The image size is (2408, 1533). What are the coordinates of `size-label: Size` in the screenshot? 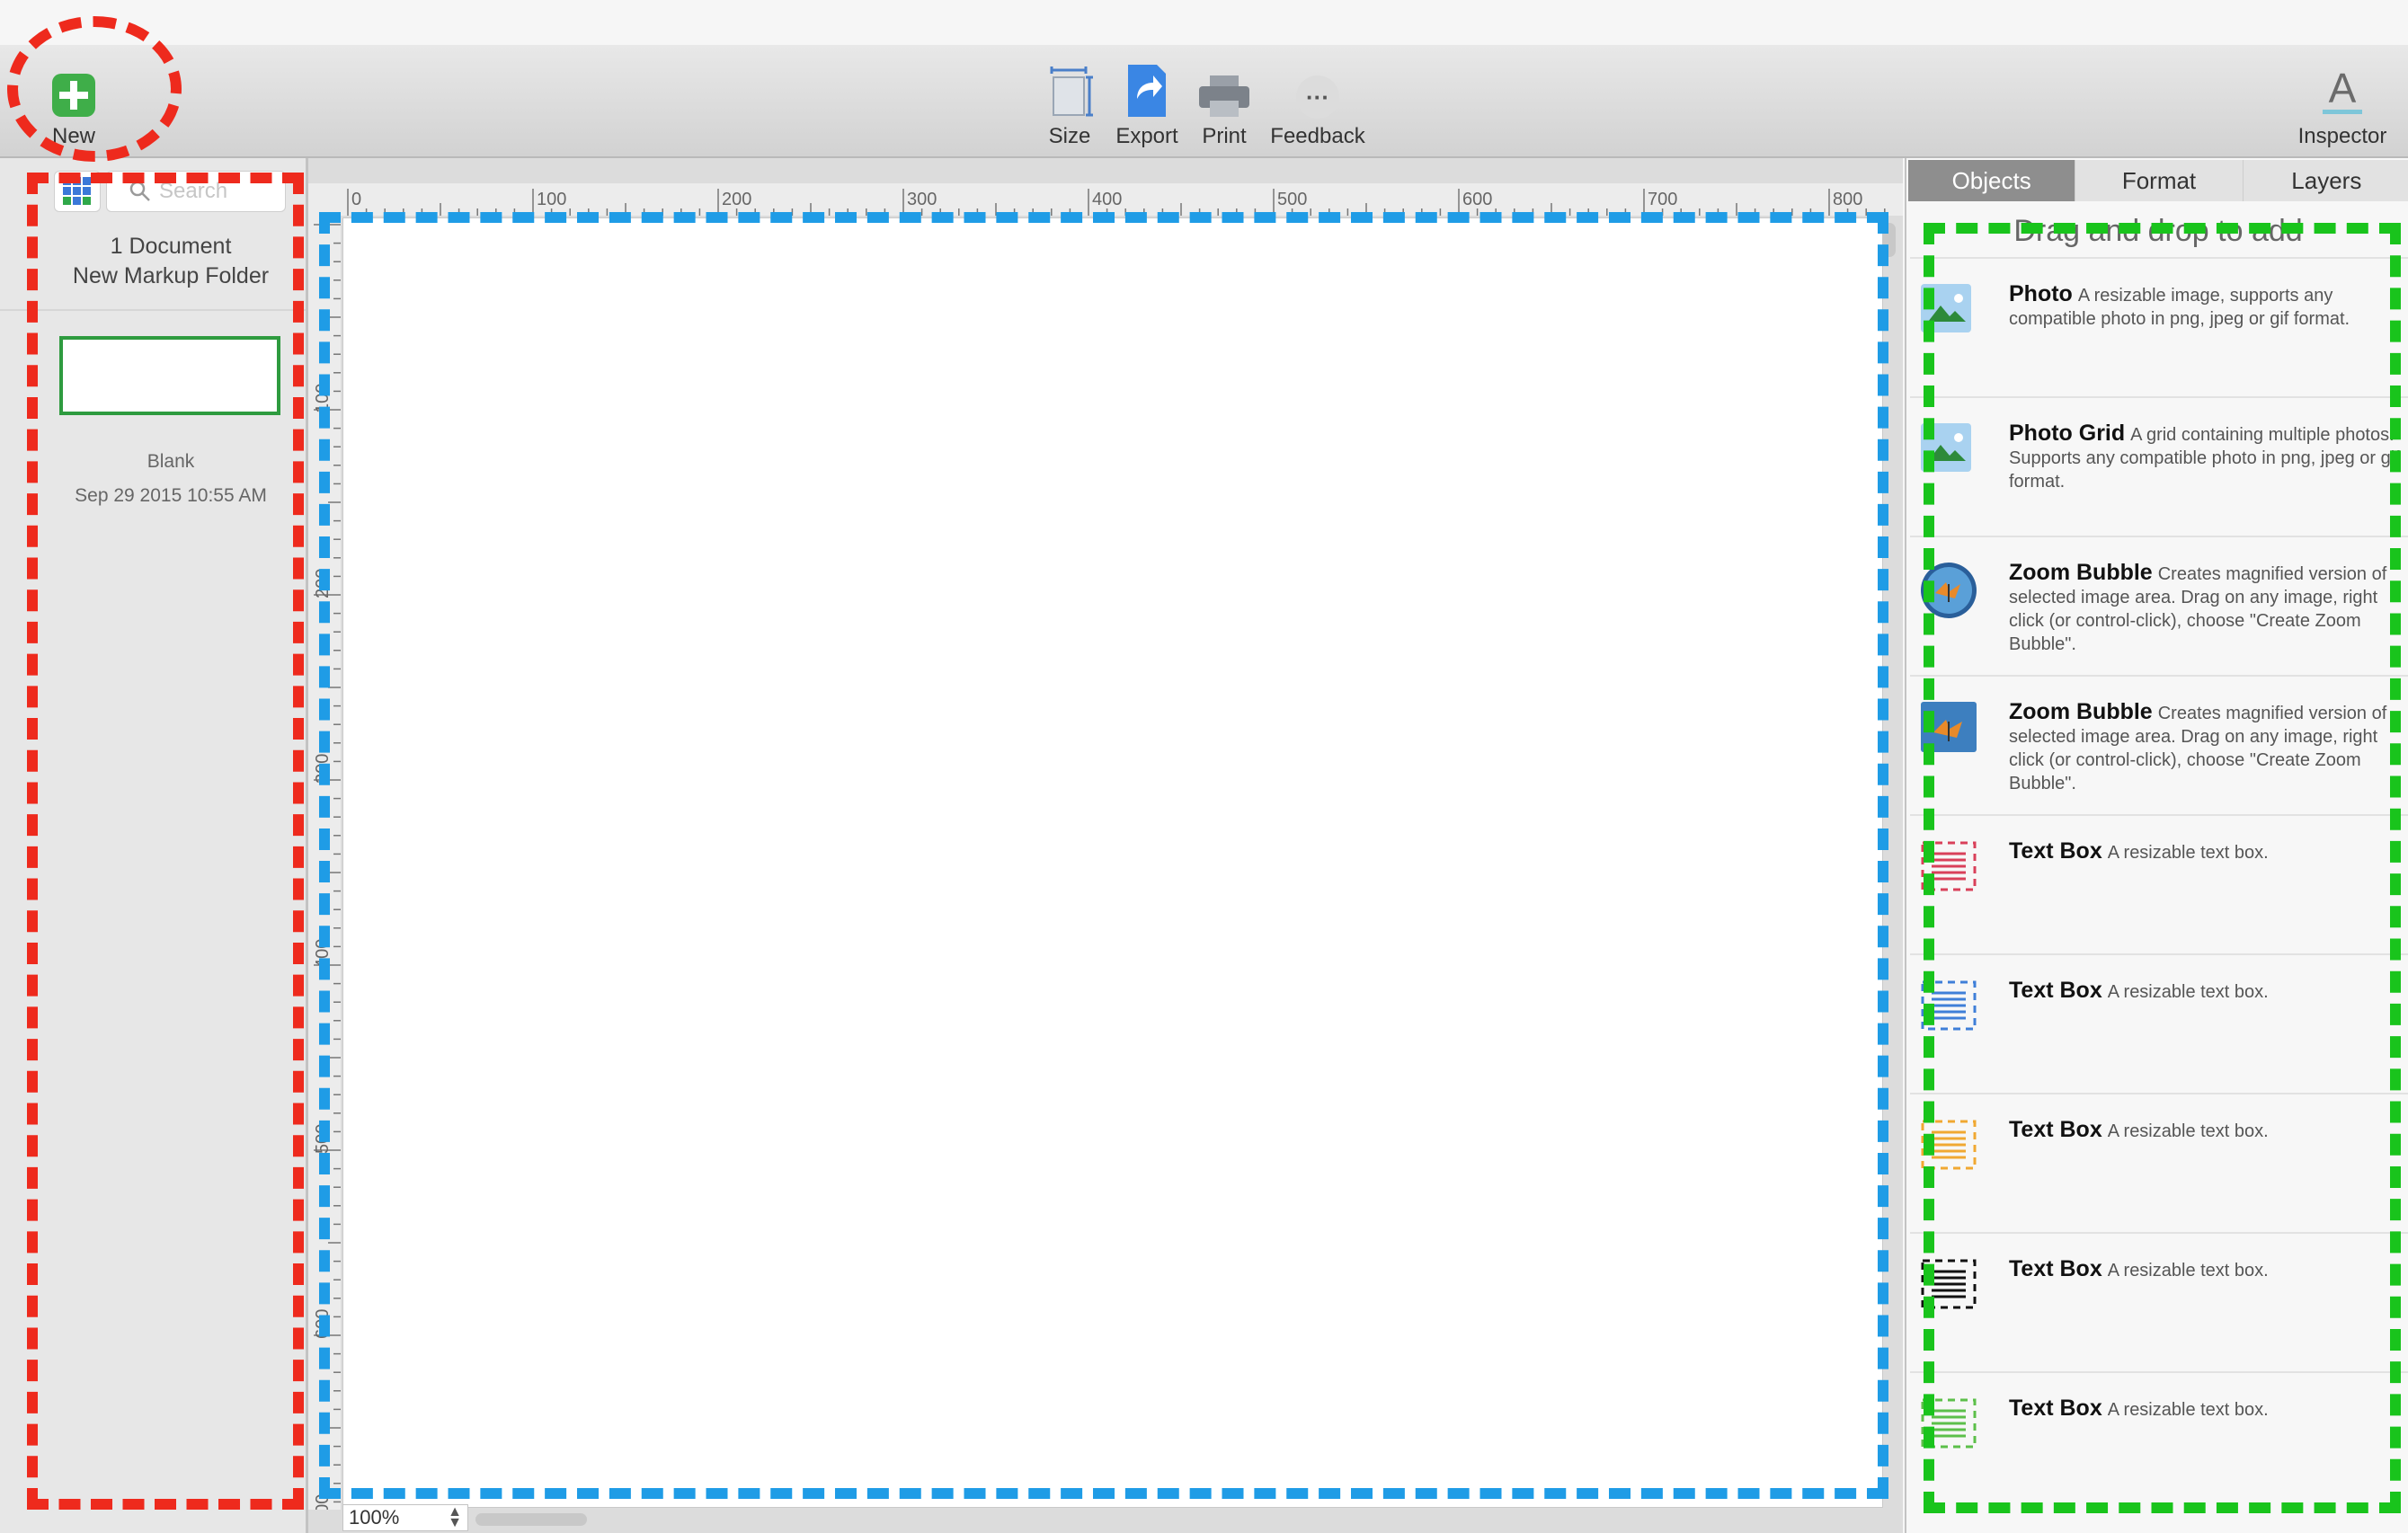 It's located at (1069, 136).